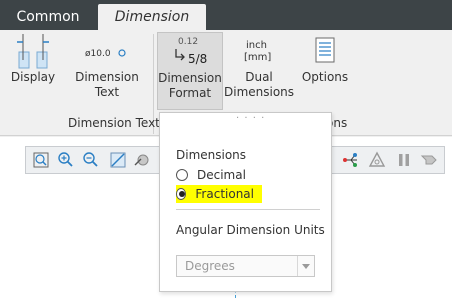 The width and height of the screenshot is (452, 301). What do you see at coordinates (182, 175) in the screenshot?
I see `decimal-radio` at bounding box center [182, 175].